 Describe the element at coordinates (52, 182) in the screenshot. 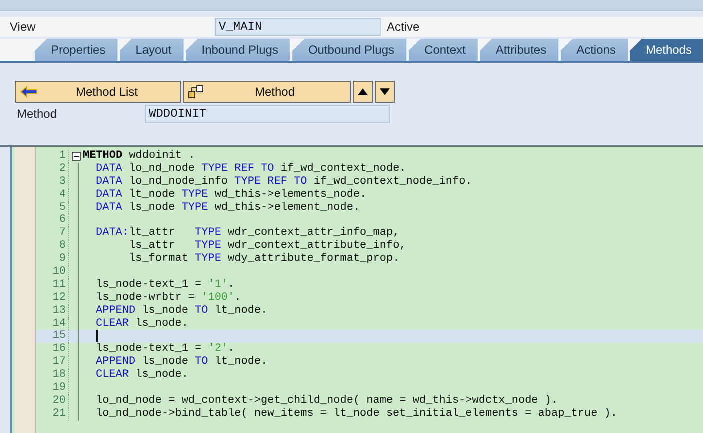

I see `line-number: 3` at that location.